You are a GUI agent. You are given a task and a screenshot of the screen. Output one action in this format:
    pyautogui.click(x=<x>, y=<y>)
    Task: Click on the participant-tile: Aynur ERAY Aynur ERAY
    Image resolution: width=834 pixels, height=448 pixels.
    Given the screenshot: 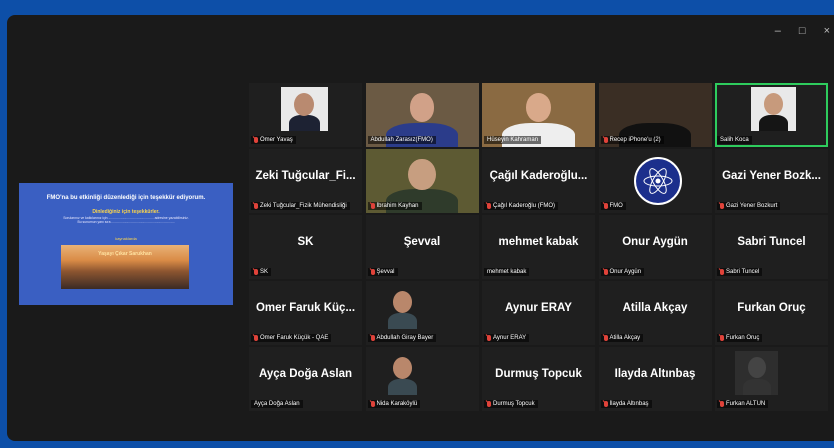 What is the action you would take?
    pyautogui.click(x=538, y=313)
    